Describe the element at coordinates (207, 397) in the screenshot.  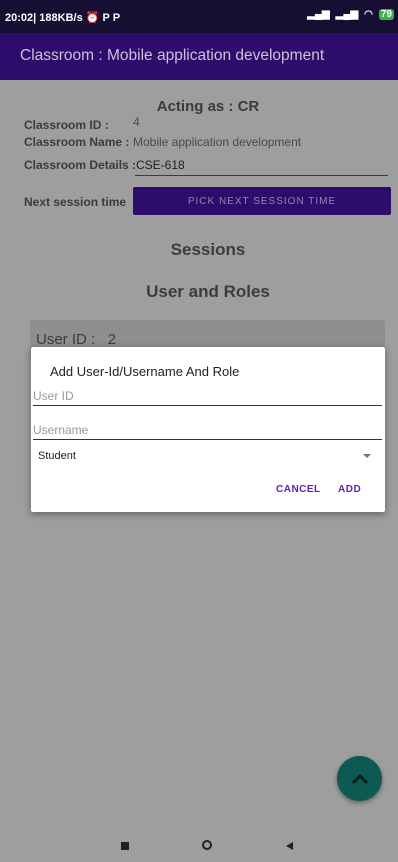
I see `user-id-input: User ID` at that location.